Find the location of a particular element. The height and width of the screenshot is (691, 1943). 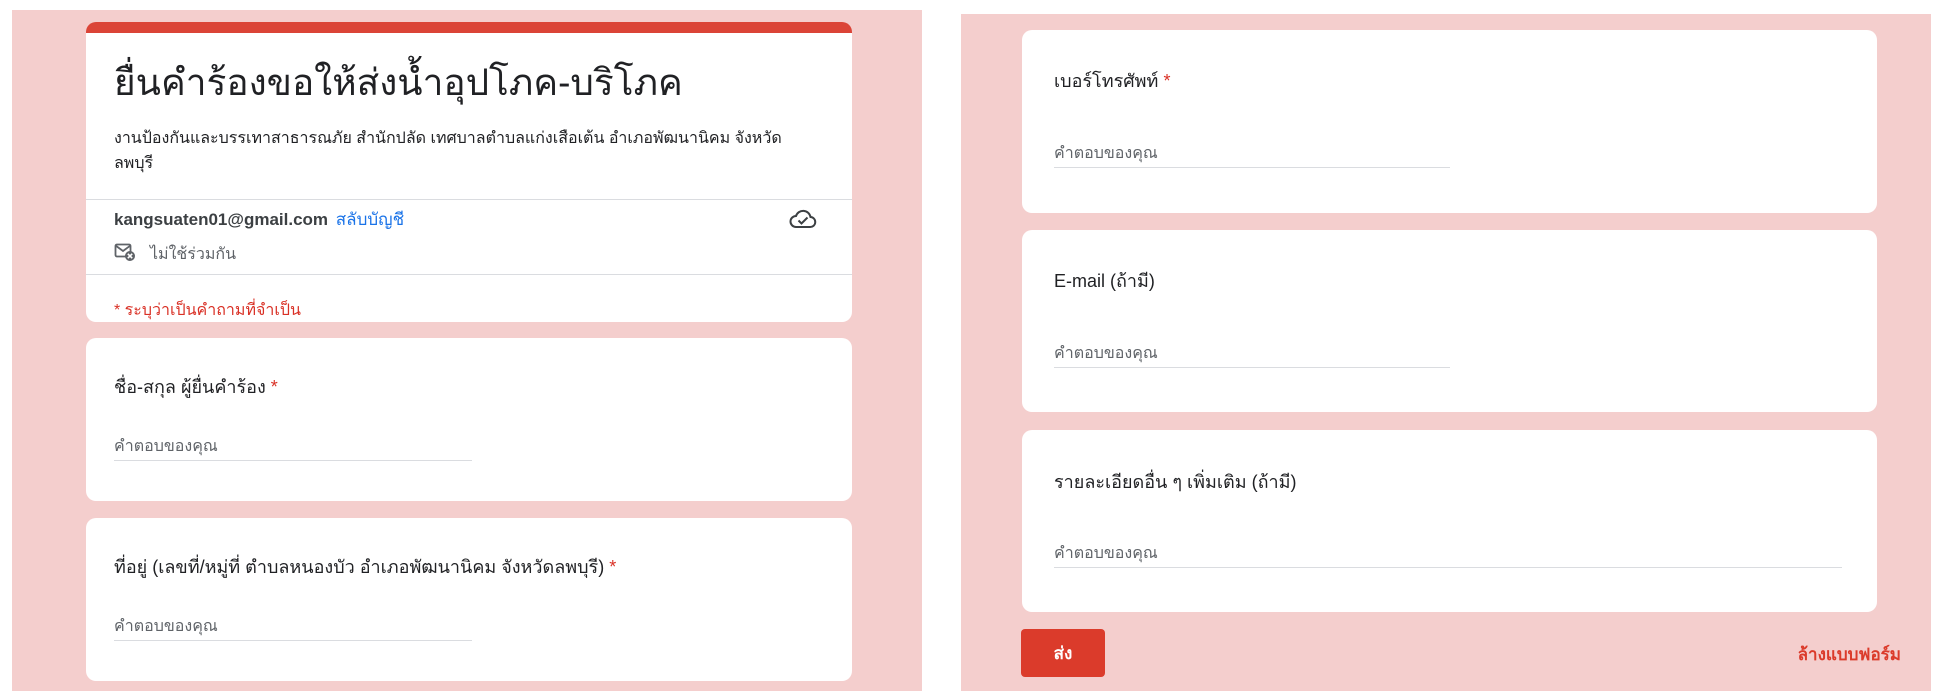

name-input is located at coordinates (293, 447).